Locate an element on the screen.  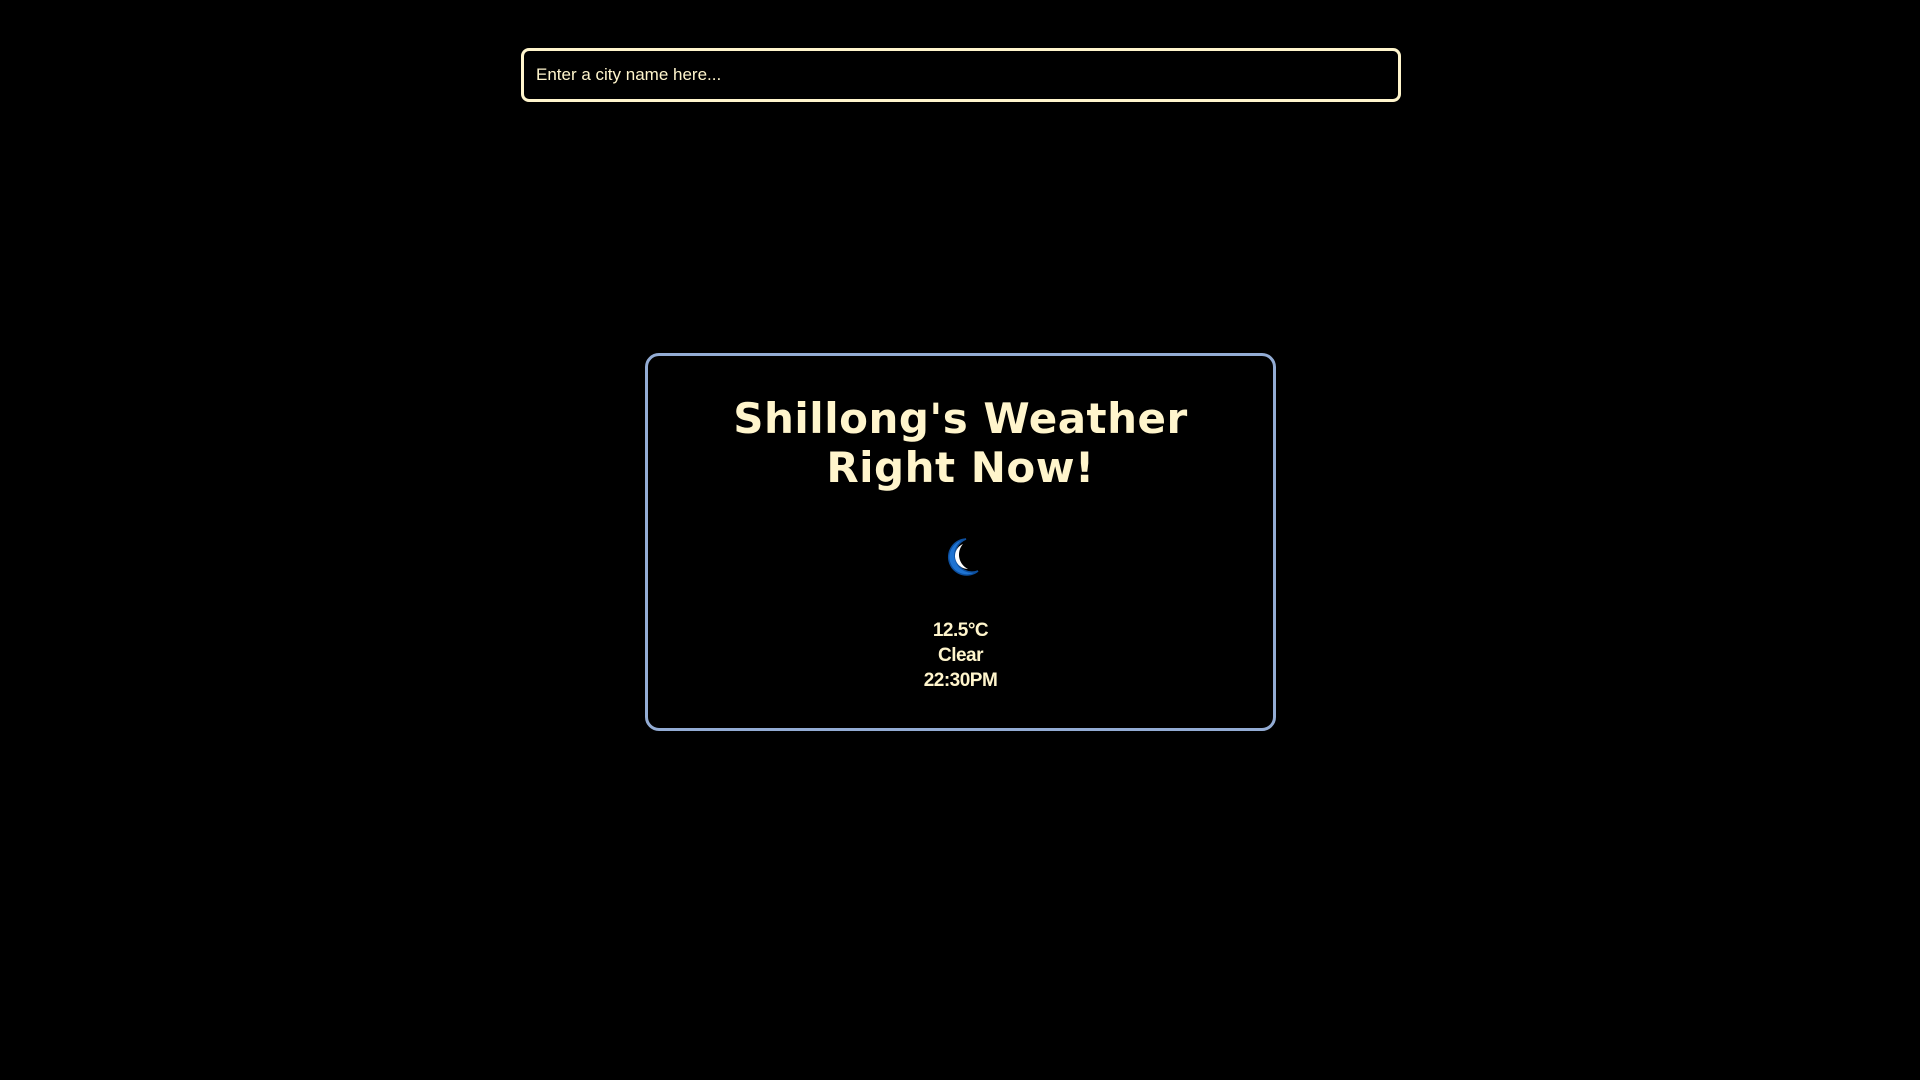
search-box is located at coordinates (961, 75).